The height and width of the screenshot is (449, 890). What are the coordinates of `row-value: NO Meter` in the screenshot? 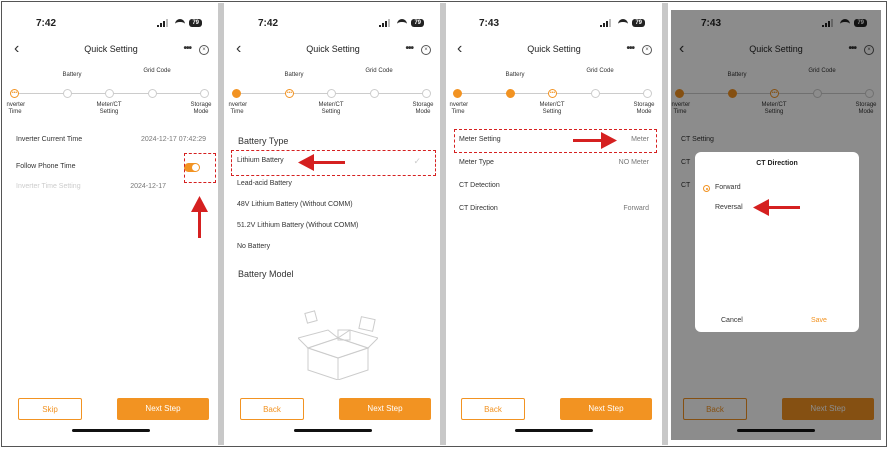 It's located at (633, 162).